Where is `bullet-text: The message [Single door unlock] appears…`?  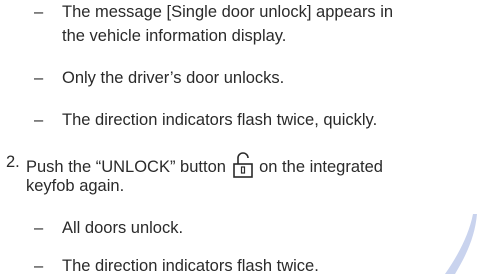 bullet-text: The message [Single door unlock] appears… is located at coordinates (228, 12).